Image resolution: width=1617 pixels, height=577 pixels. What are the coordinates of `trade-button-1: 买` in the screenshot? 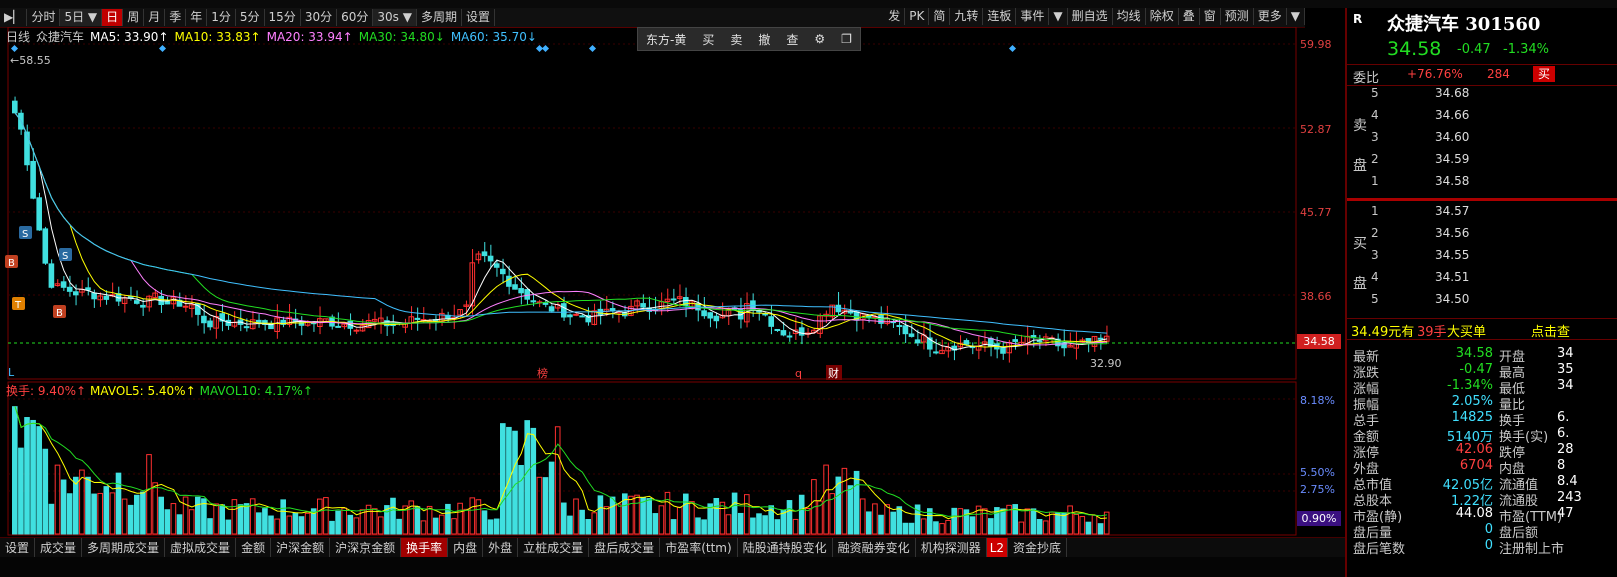 It's located at (708, 39).